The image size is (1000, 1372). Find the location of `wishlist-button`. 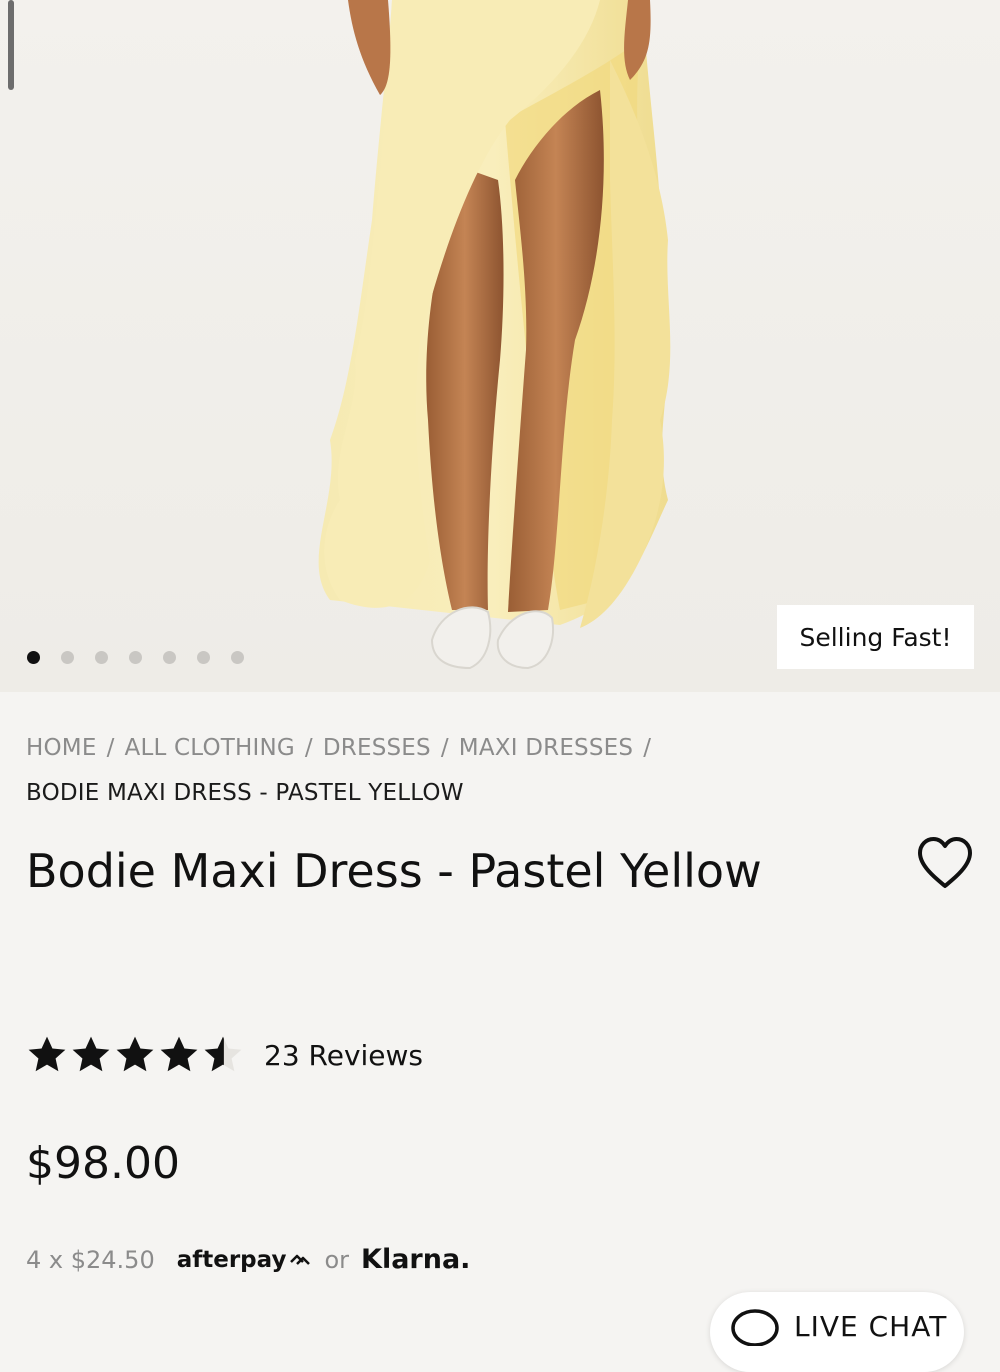

wishlist-button is located at coordinates (945, 863).